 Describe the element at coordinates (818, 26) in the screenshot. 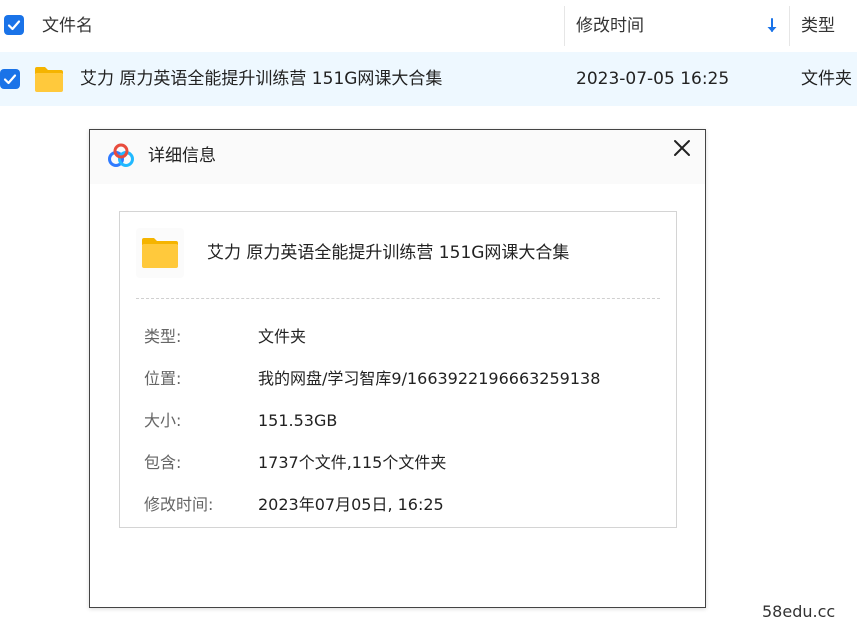

I see `column-header-type: 类型` at that location.